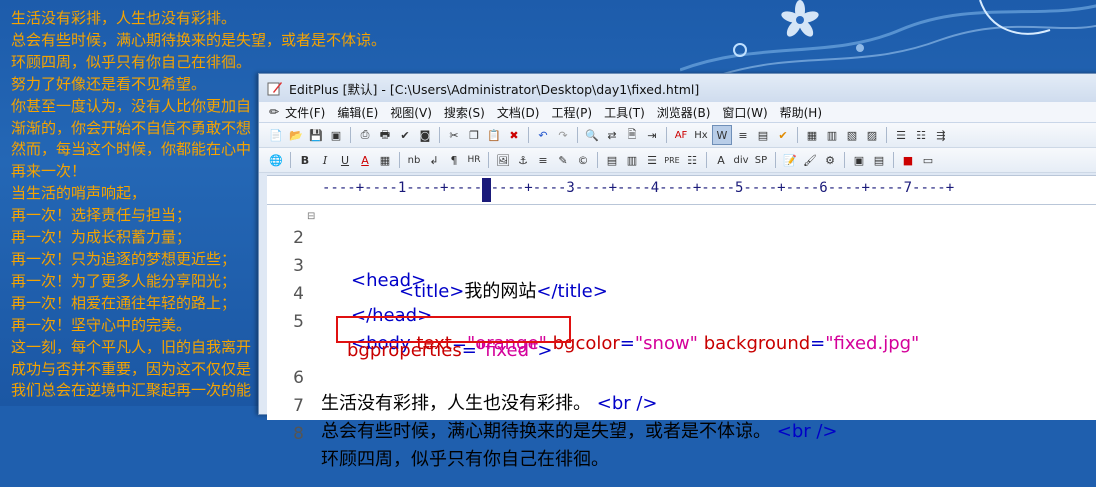 This screenshot has height=487, width=1096. I want to click on comment-icon: ©, so click(583, 160).